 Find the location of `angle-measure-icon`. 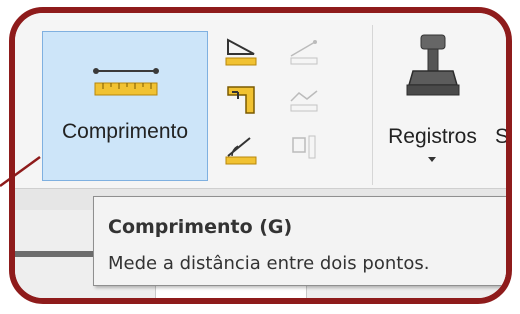

angle-measure-icon is located at coordinates (241, 52).